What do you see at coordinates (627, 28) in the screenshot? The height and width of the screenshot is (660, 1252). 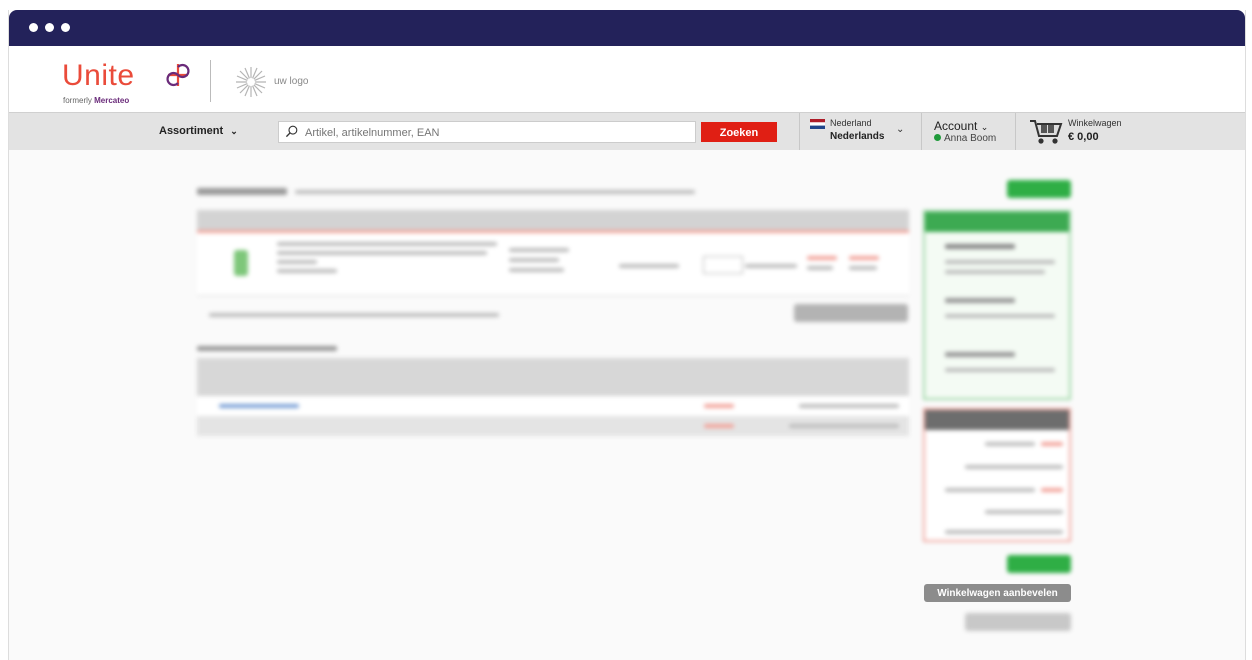 I see `window-titlebar` at bounding box center [627, 28].